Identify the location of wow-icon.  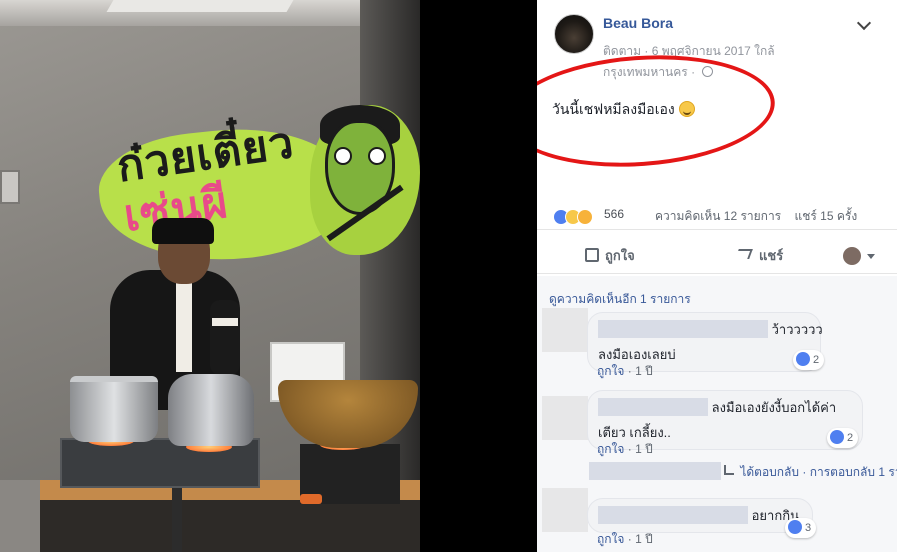
(585, 216).